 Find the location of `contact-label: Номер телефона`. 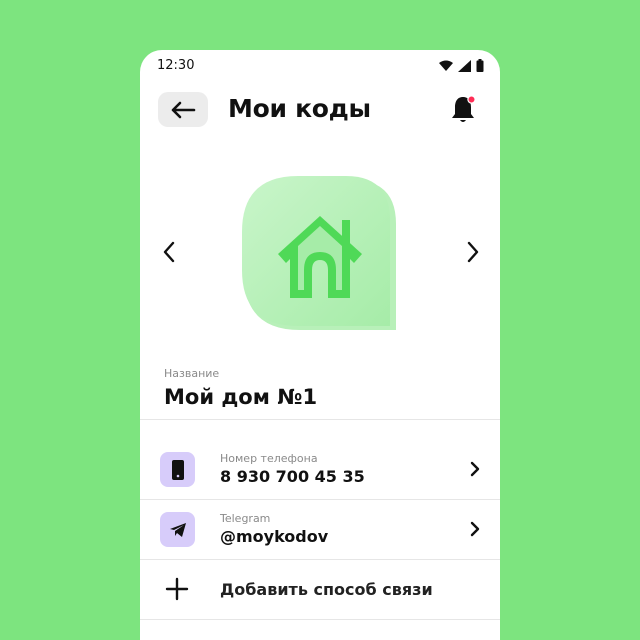

contact-label: Номер телефона is located at coordinates (269, 458).